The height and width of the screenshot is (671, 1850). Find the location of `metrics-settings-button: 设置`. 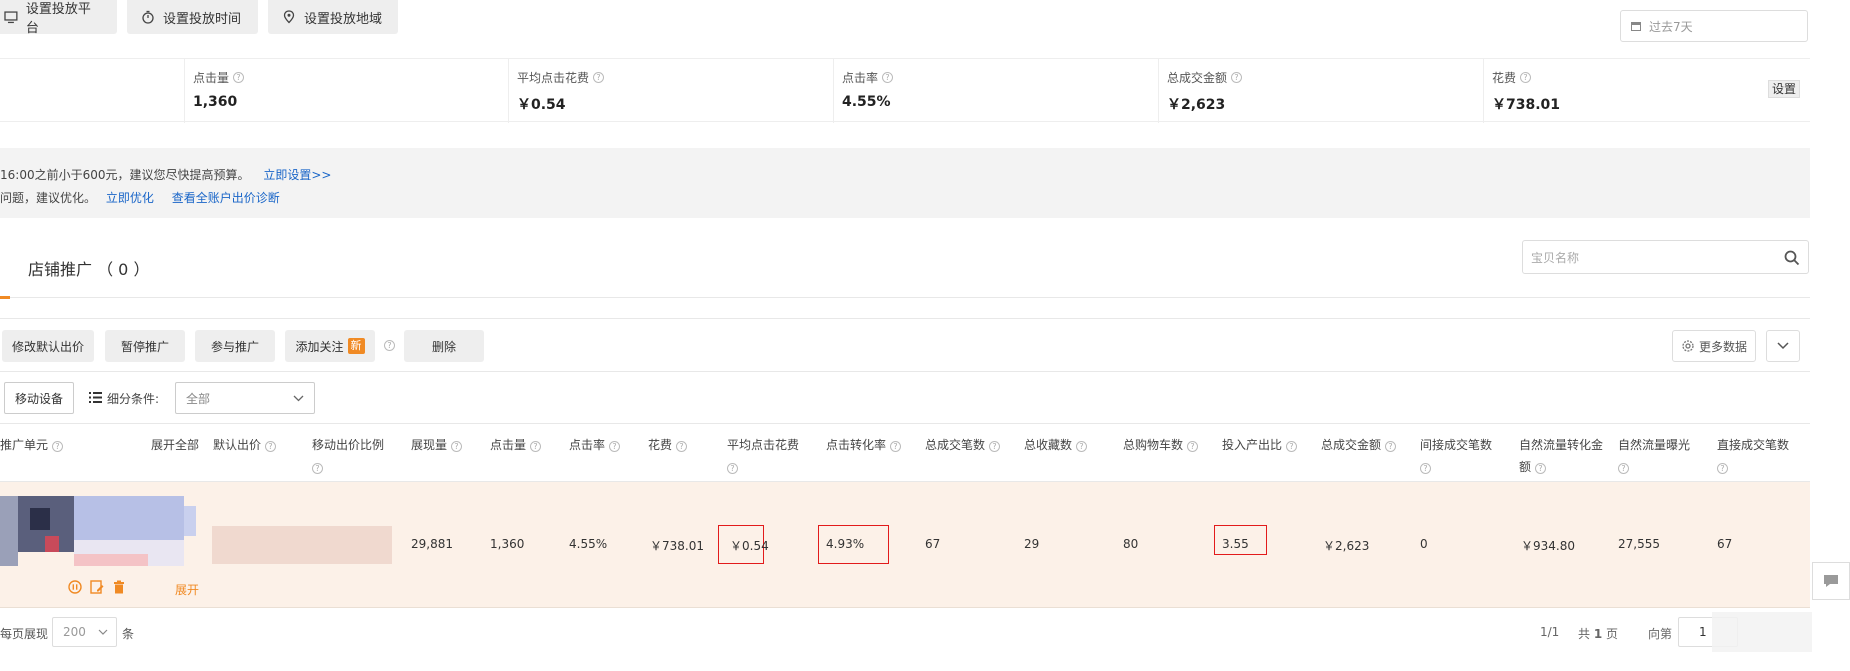

metrics-settings-button: 设置 is located at coordinates (1784, 89).